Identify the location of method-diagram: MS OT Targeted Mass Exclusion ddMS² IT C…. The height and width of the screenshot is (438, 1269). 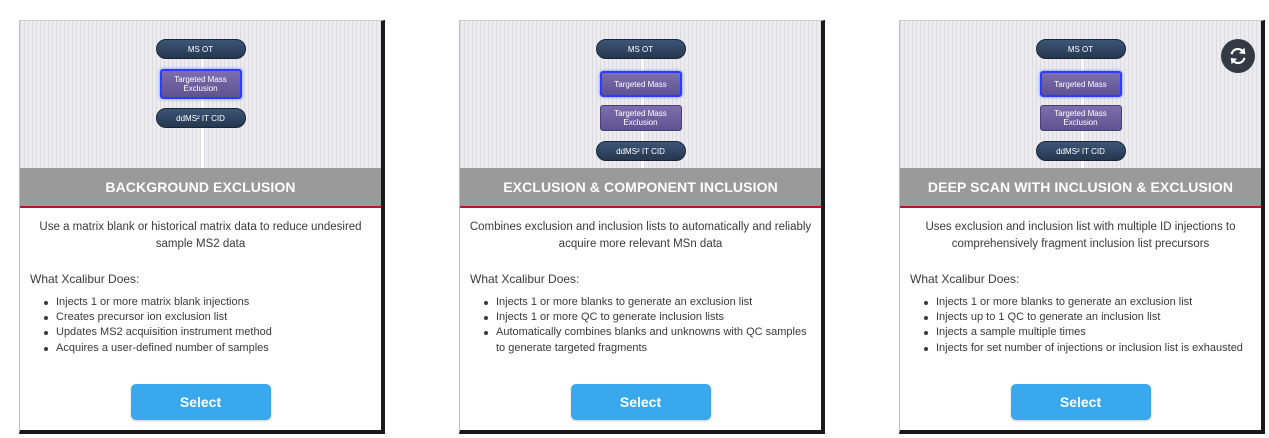
(200, 95).